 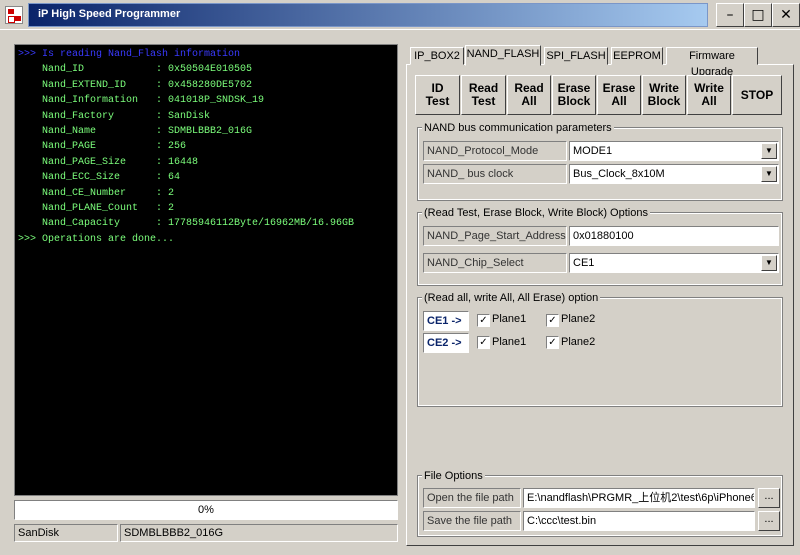 I want to click on tab-firmware-upgrade: Firmware Upgrade, so click(x=712, y=62).